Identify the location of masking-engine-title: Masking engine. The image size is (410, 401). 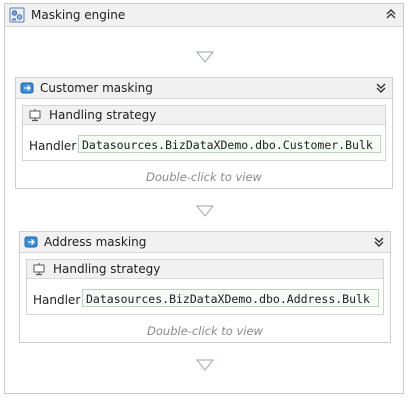
(78, 15).